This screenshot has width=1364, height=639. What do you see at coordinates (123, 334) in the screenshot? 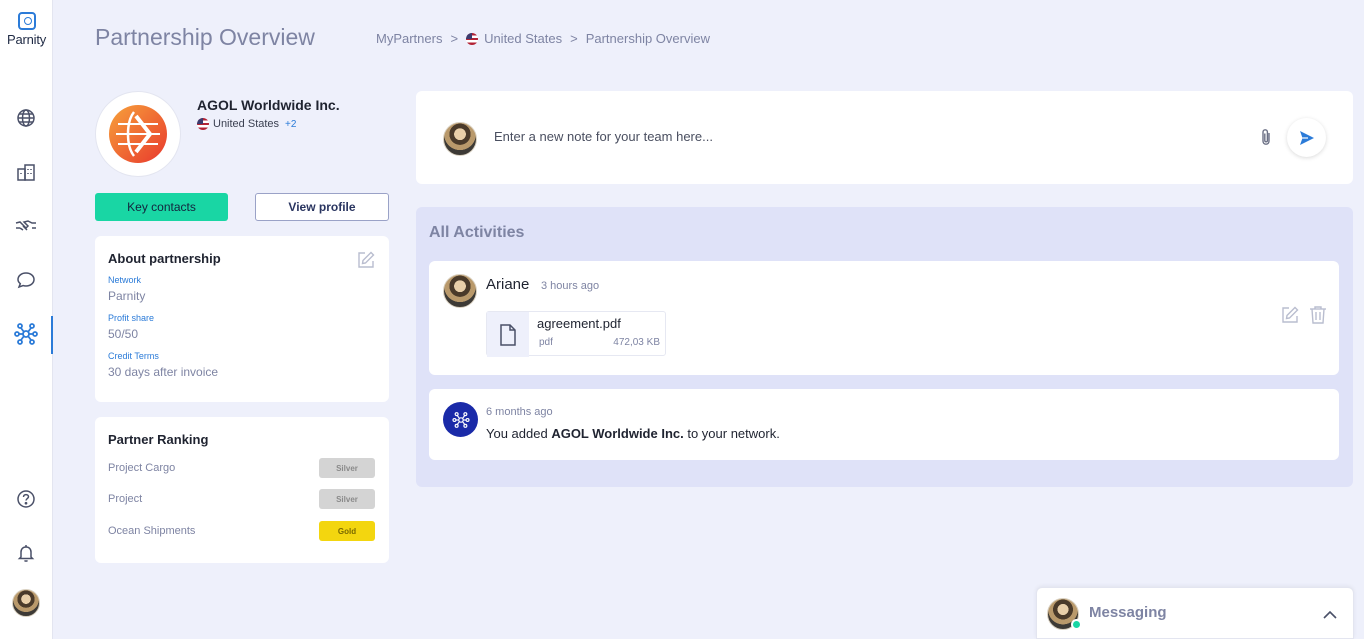
I see `field-value-profit-share: 50/50` at bounding box center [123, 334].